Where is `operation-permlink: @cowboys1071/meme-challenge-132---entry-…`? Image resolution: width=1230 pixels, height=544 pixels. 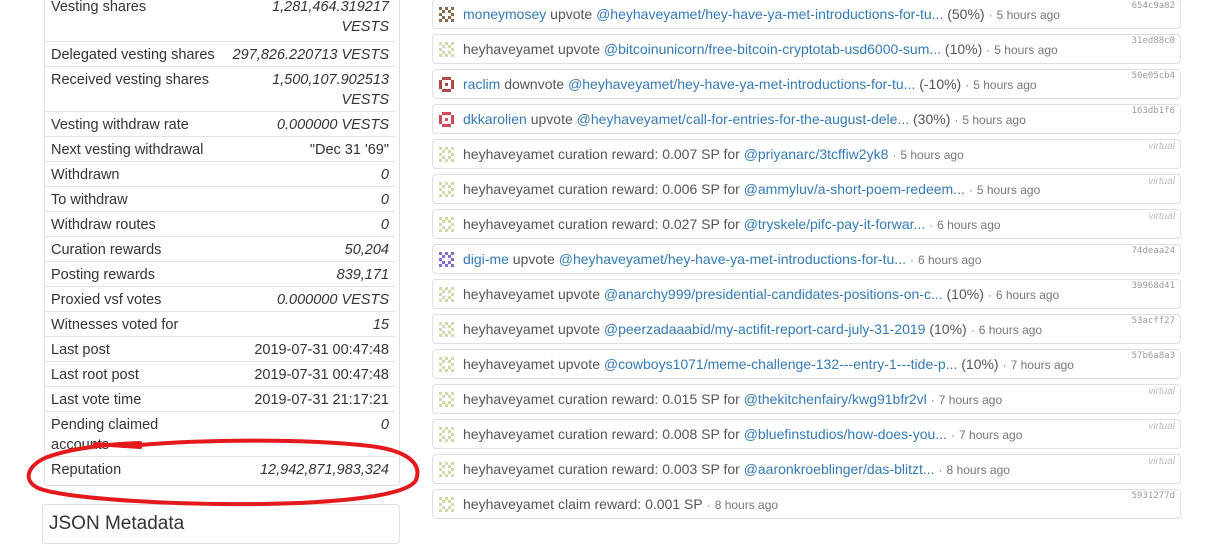 operation-permlink: @cowboys1071/meme-challenge-132---entry-… is located at coordinates (780, 364).